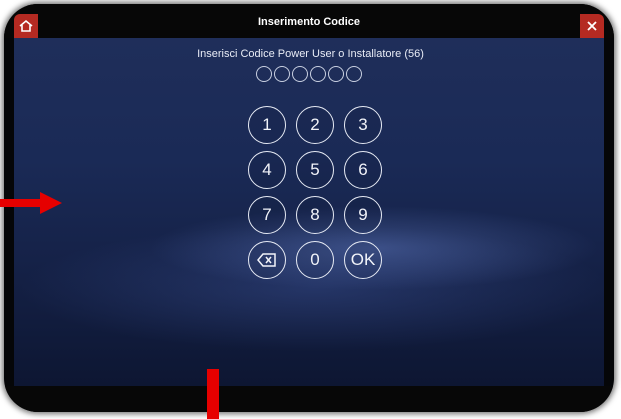  I want to click on code-dots, so click(318, 74).